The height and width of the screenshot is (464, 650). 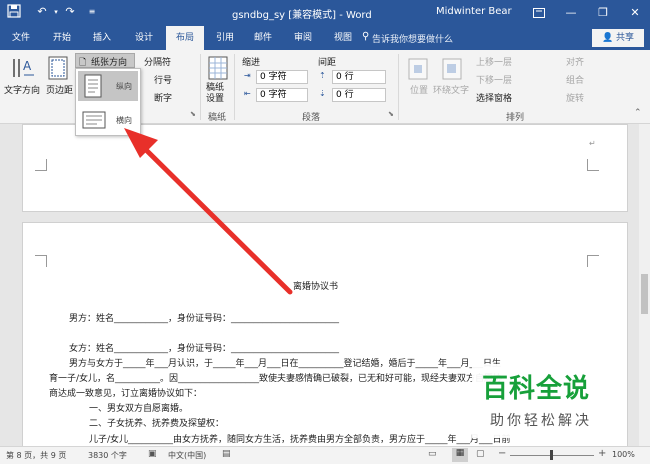 What do you see at coordinates (460, 455) in the screenshot?
I see `print-layout-icon: ▦` at bounding box center [460, 455].